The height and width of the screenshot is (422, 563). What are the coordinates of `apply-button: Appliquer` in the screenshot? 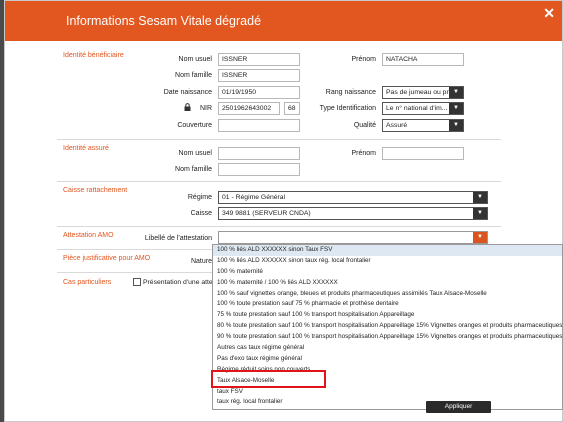 It's located at (458, 407).